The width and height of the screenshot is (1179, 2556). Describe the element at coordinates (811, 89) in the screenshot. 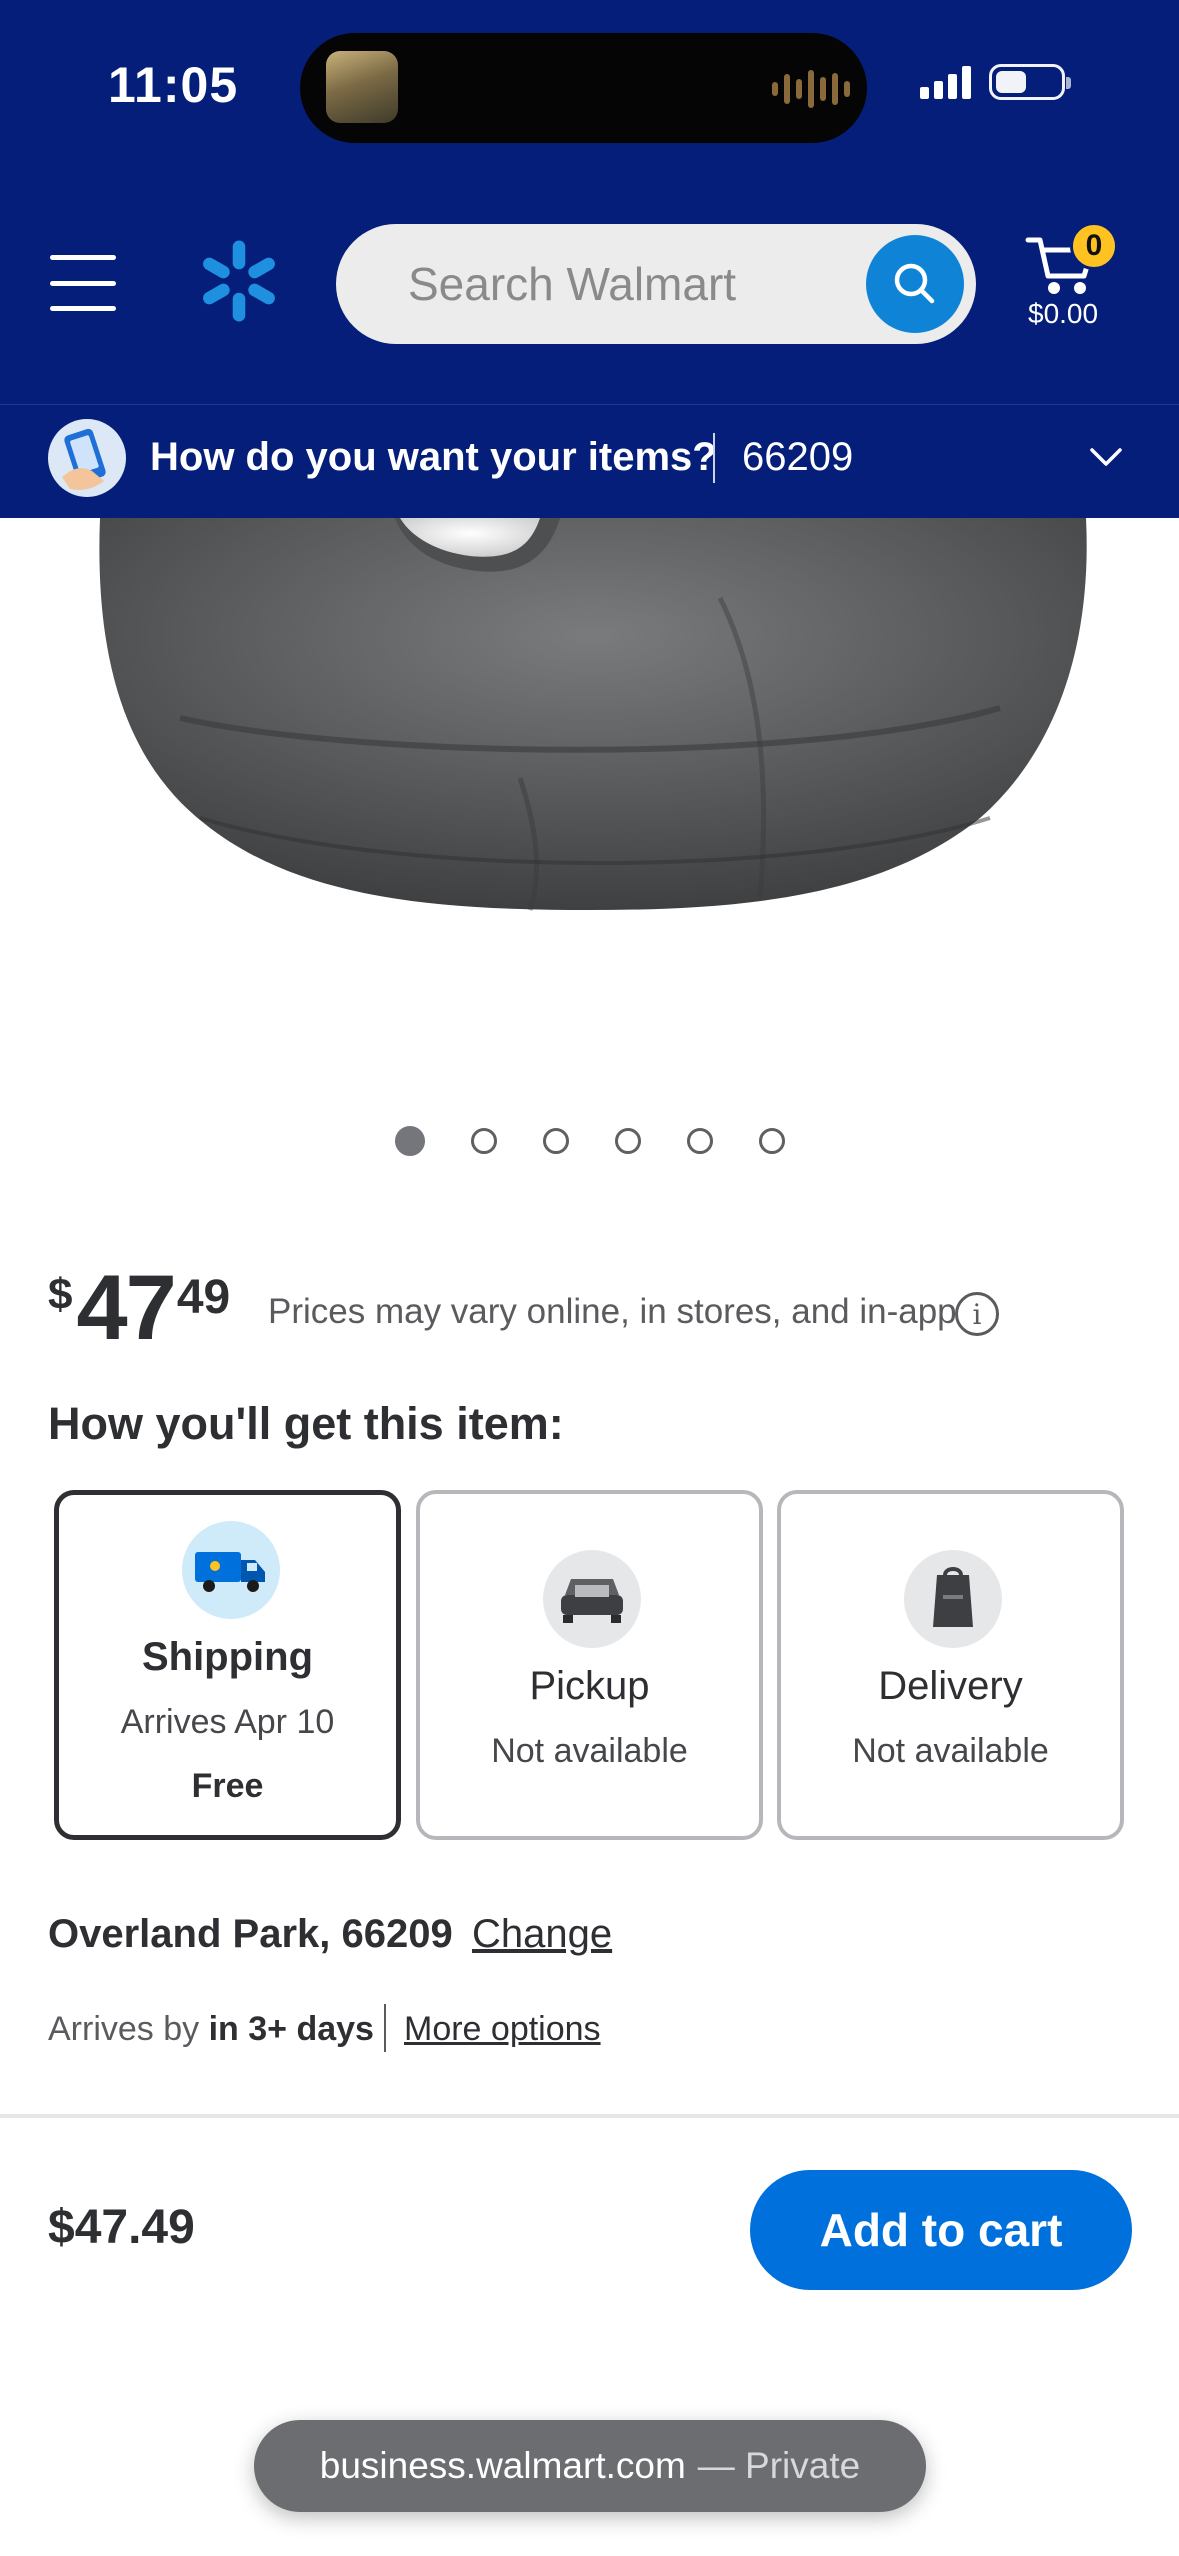

I see `audio-wave-icon` at that location.